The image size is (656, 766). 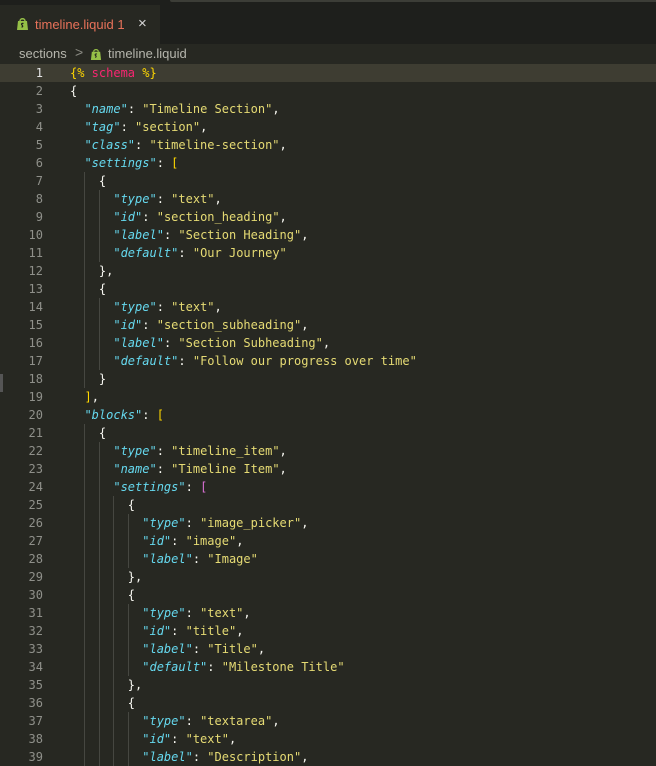 I want to click on code-text: "name": "Timeline Item",, so click(x=200, y=469).